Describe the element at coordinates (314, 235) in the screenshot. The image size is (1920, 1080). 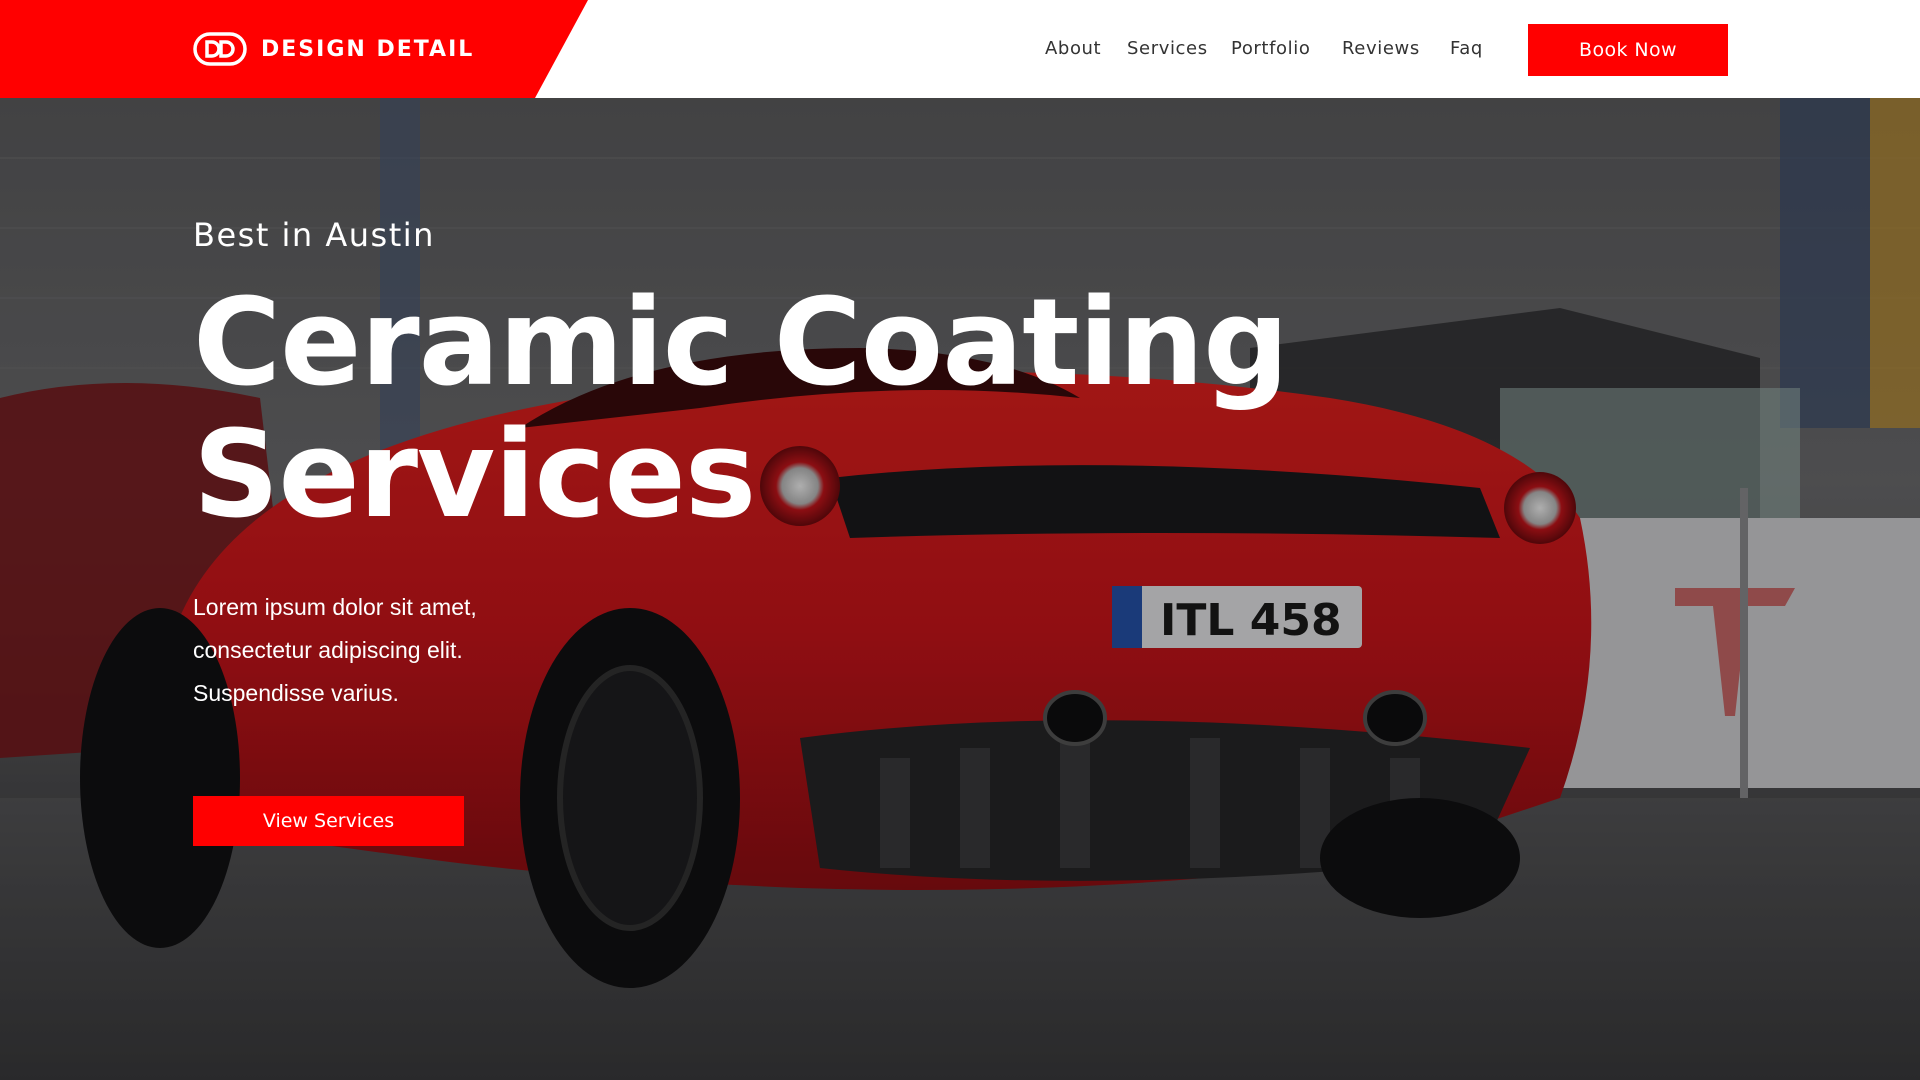
I see `hero-eyebrow: Best in Austin` at that location.